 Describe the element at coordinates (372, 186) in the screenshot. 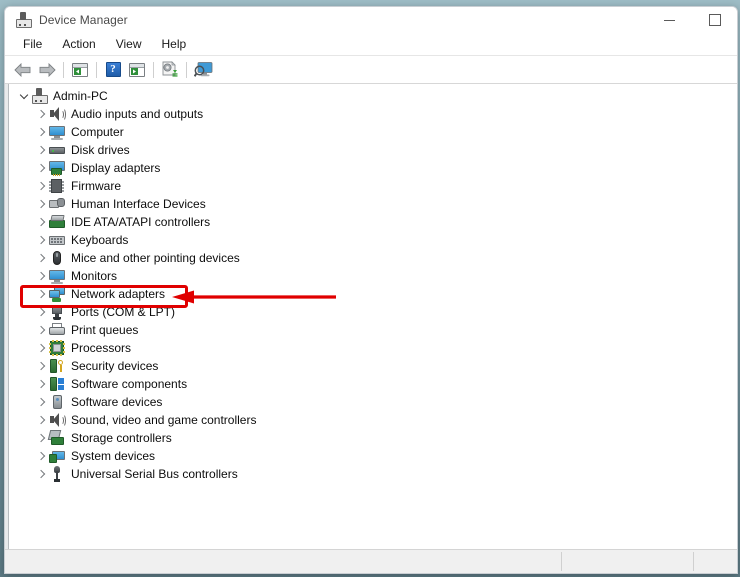

I see `tree-item-firmware: Firmware` at that location.